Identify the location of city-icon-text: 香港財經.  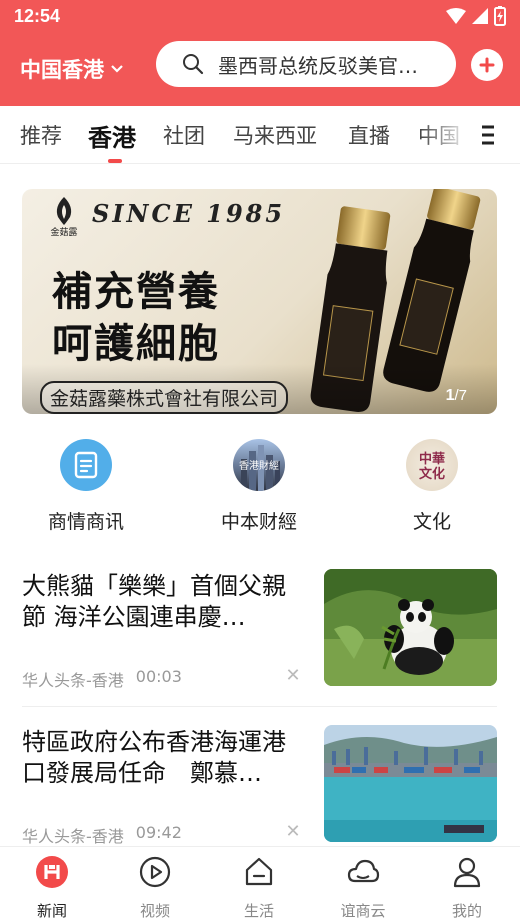
(259, 465).